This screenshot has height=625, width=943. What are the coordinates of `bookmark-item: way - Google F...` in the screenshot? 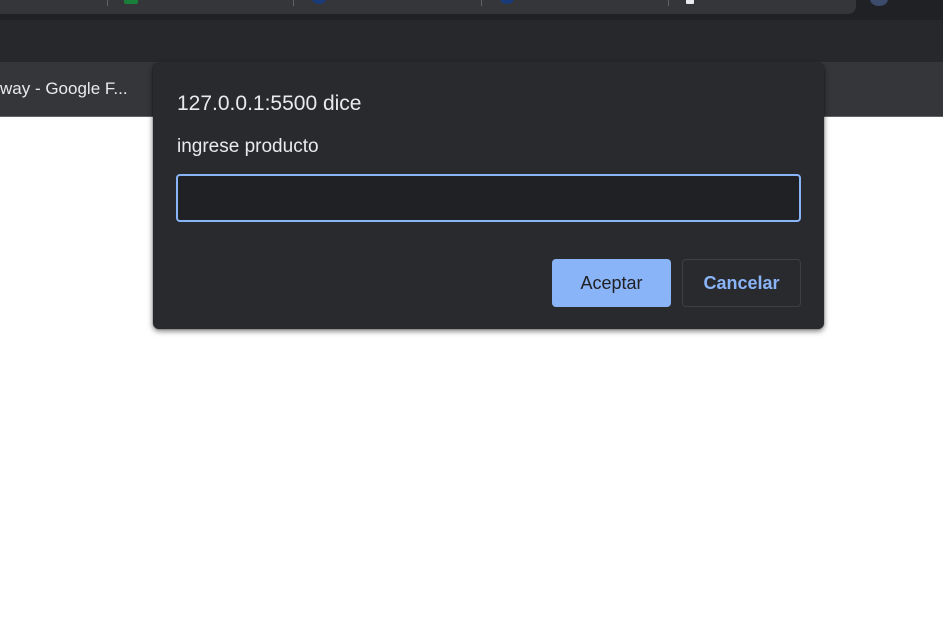 It's located at (64, 89).